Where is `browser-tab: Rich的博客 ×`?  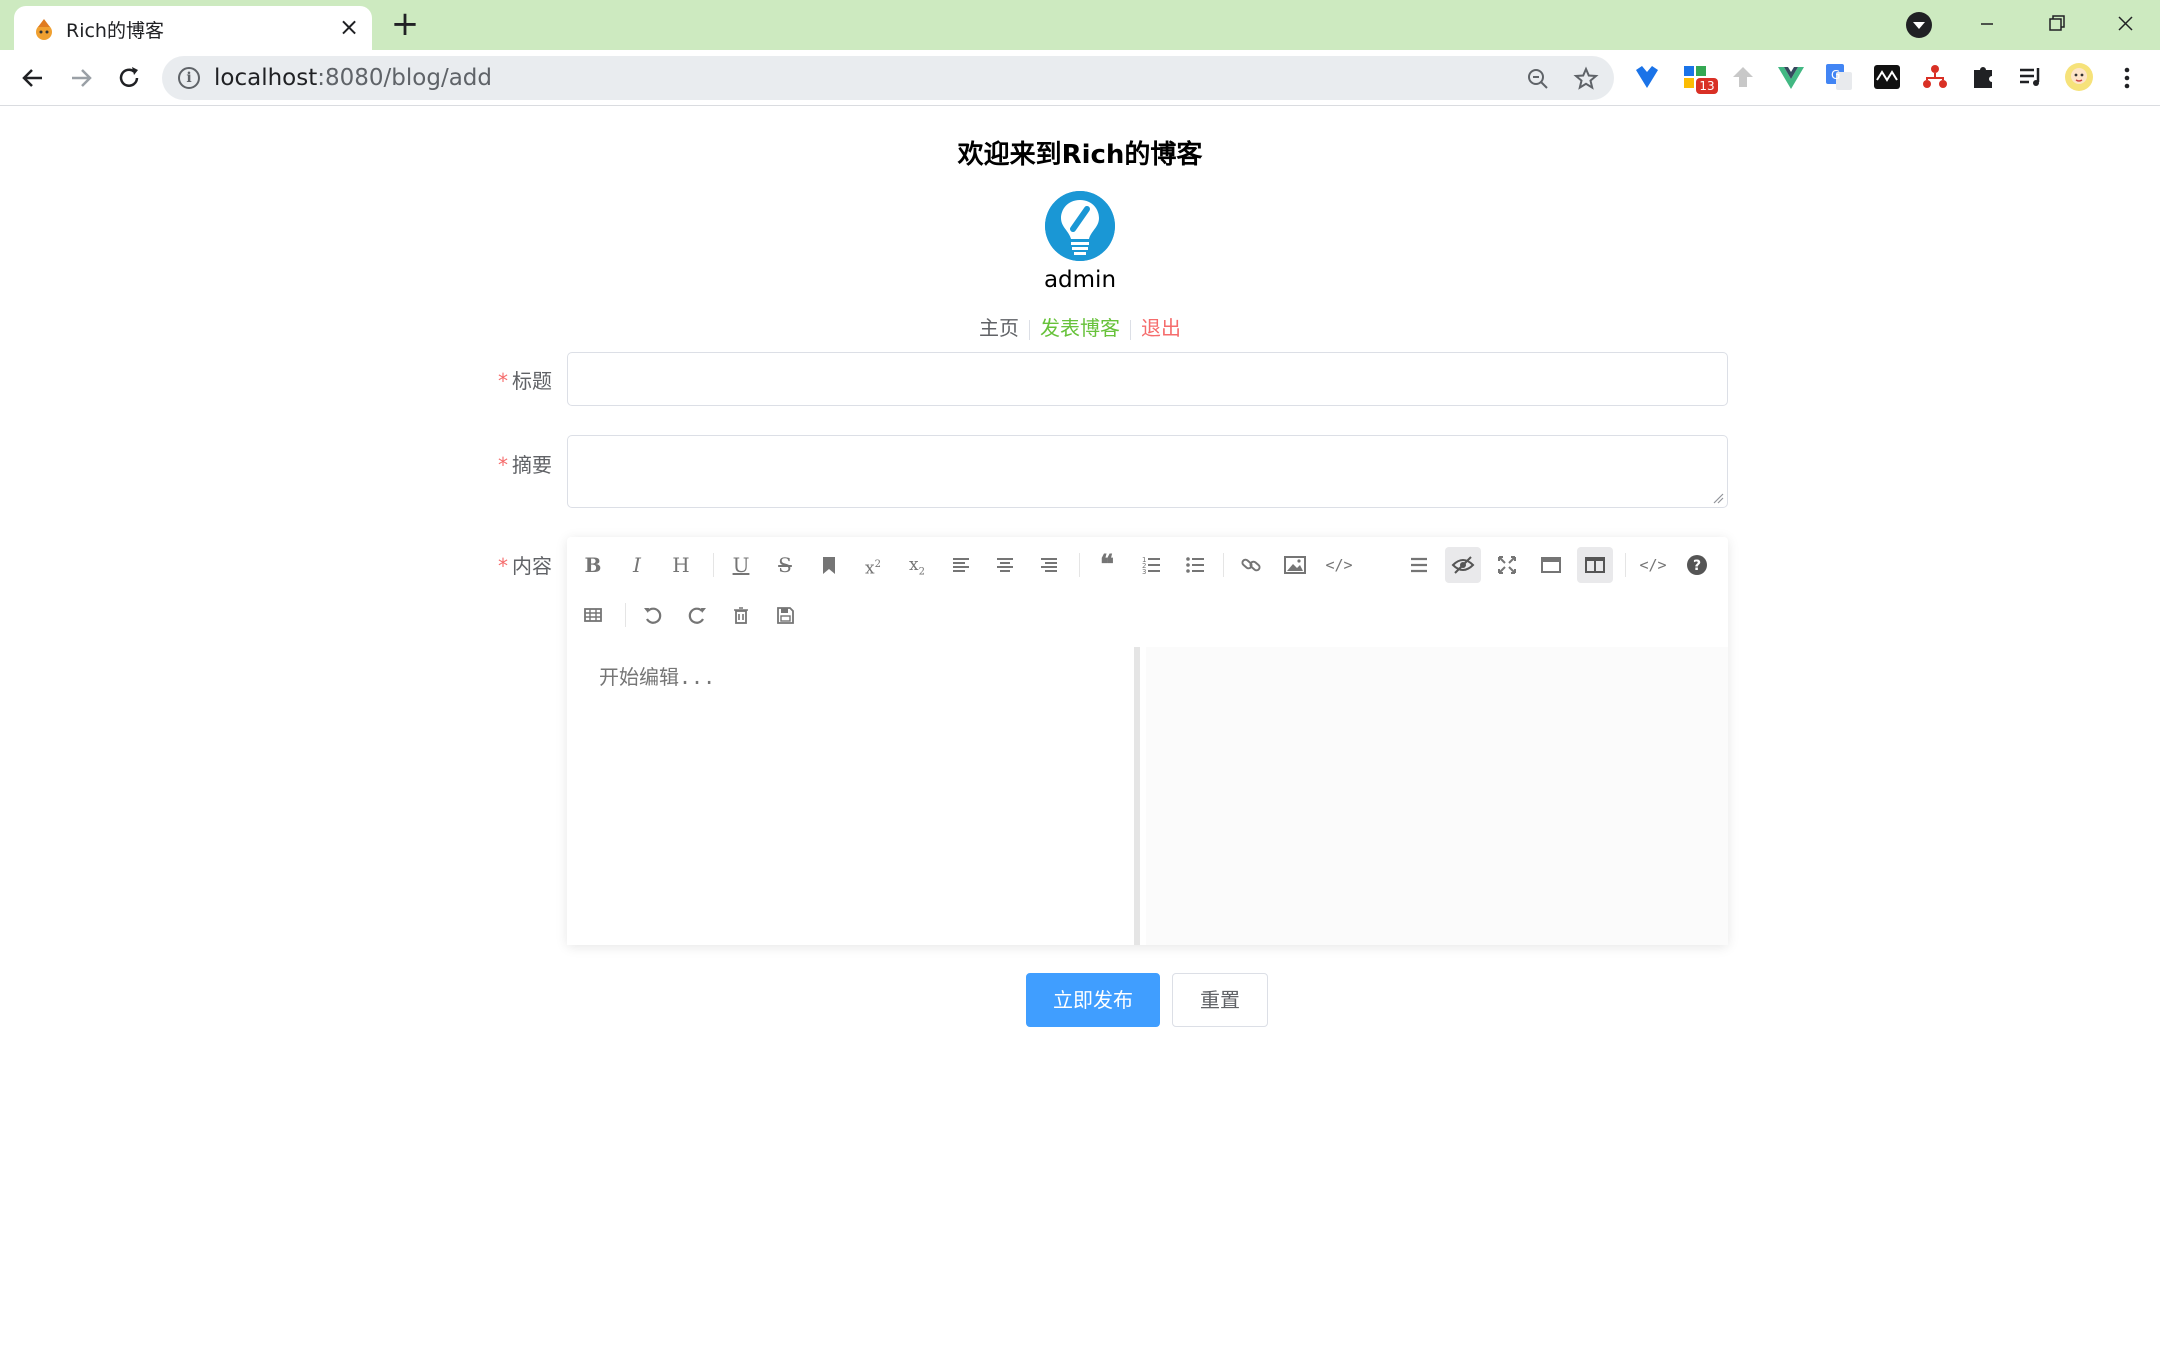 browser-tab: Rich的博客 × is located at coordinates (193, 28).